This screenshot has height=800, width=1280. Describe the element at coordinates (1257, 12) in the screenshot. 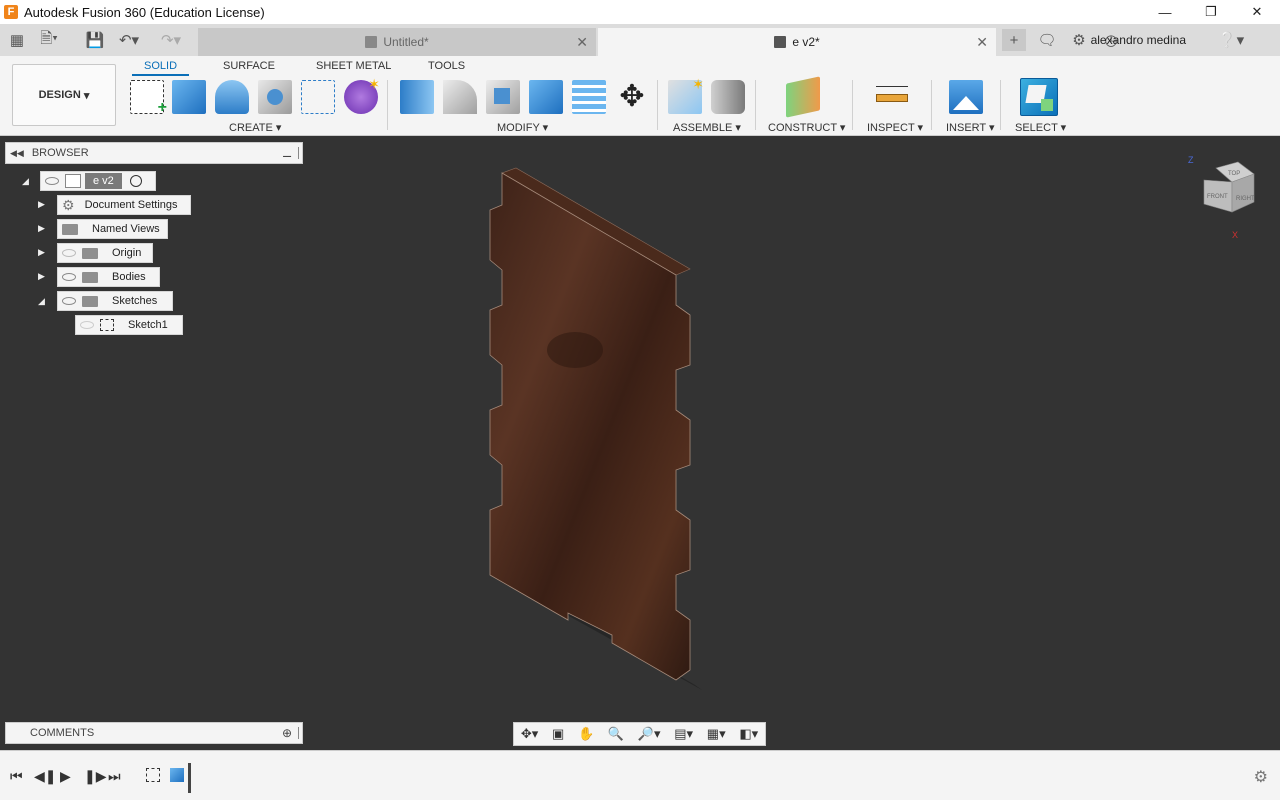

I see `close-window-button: ✕` at that location.